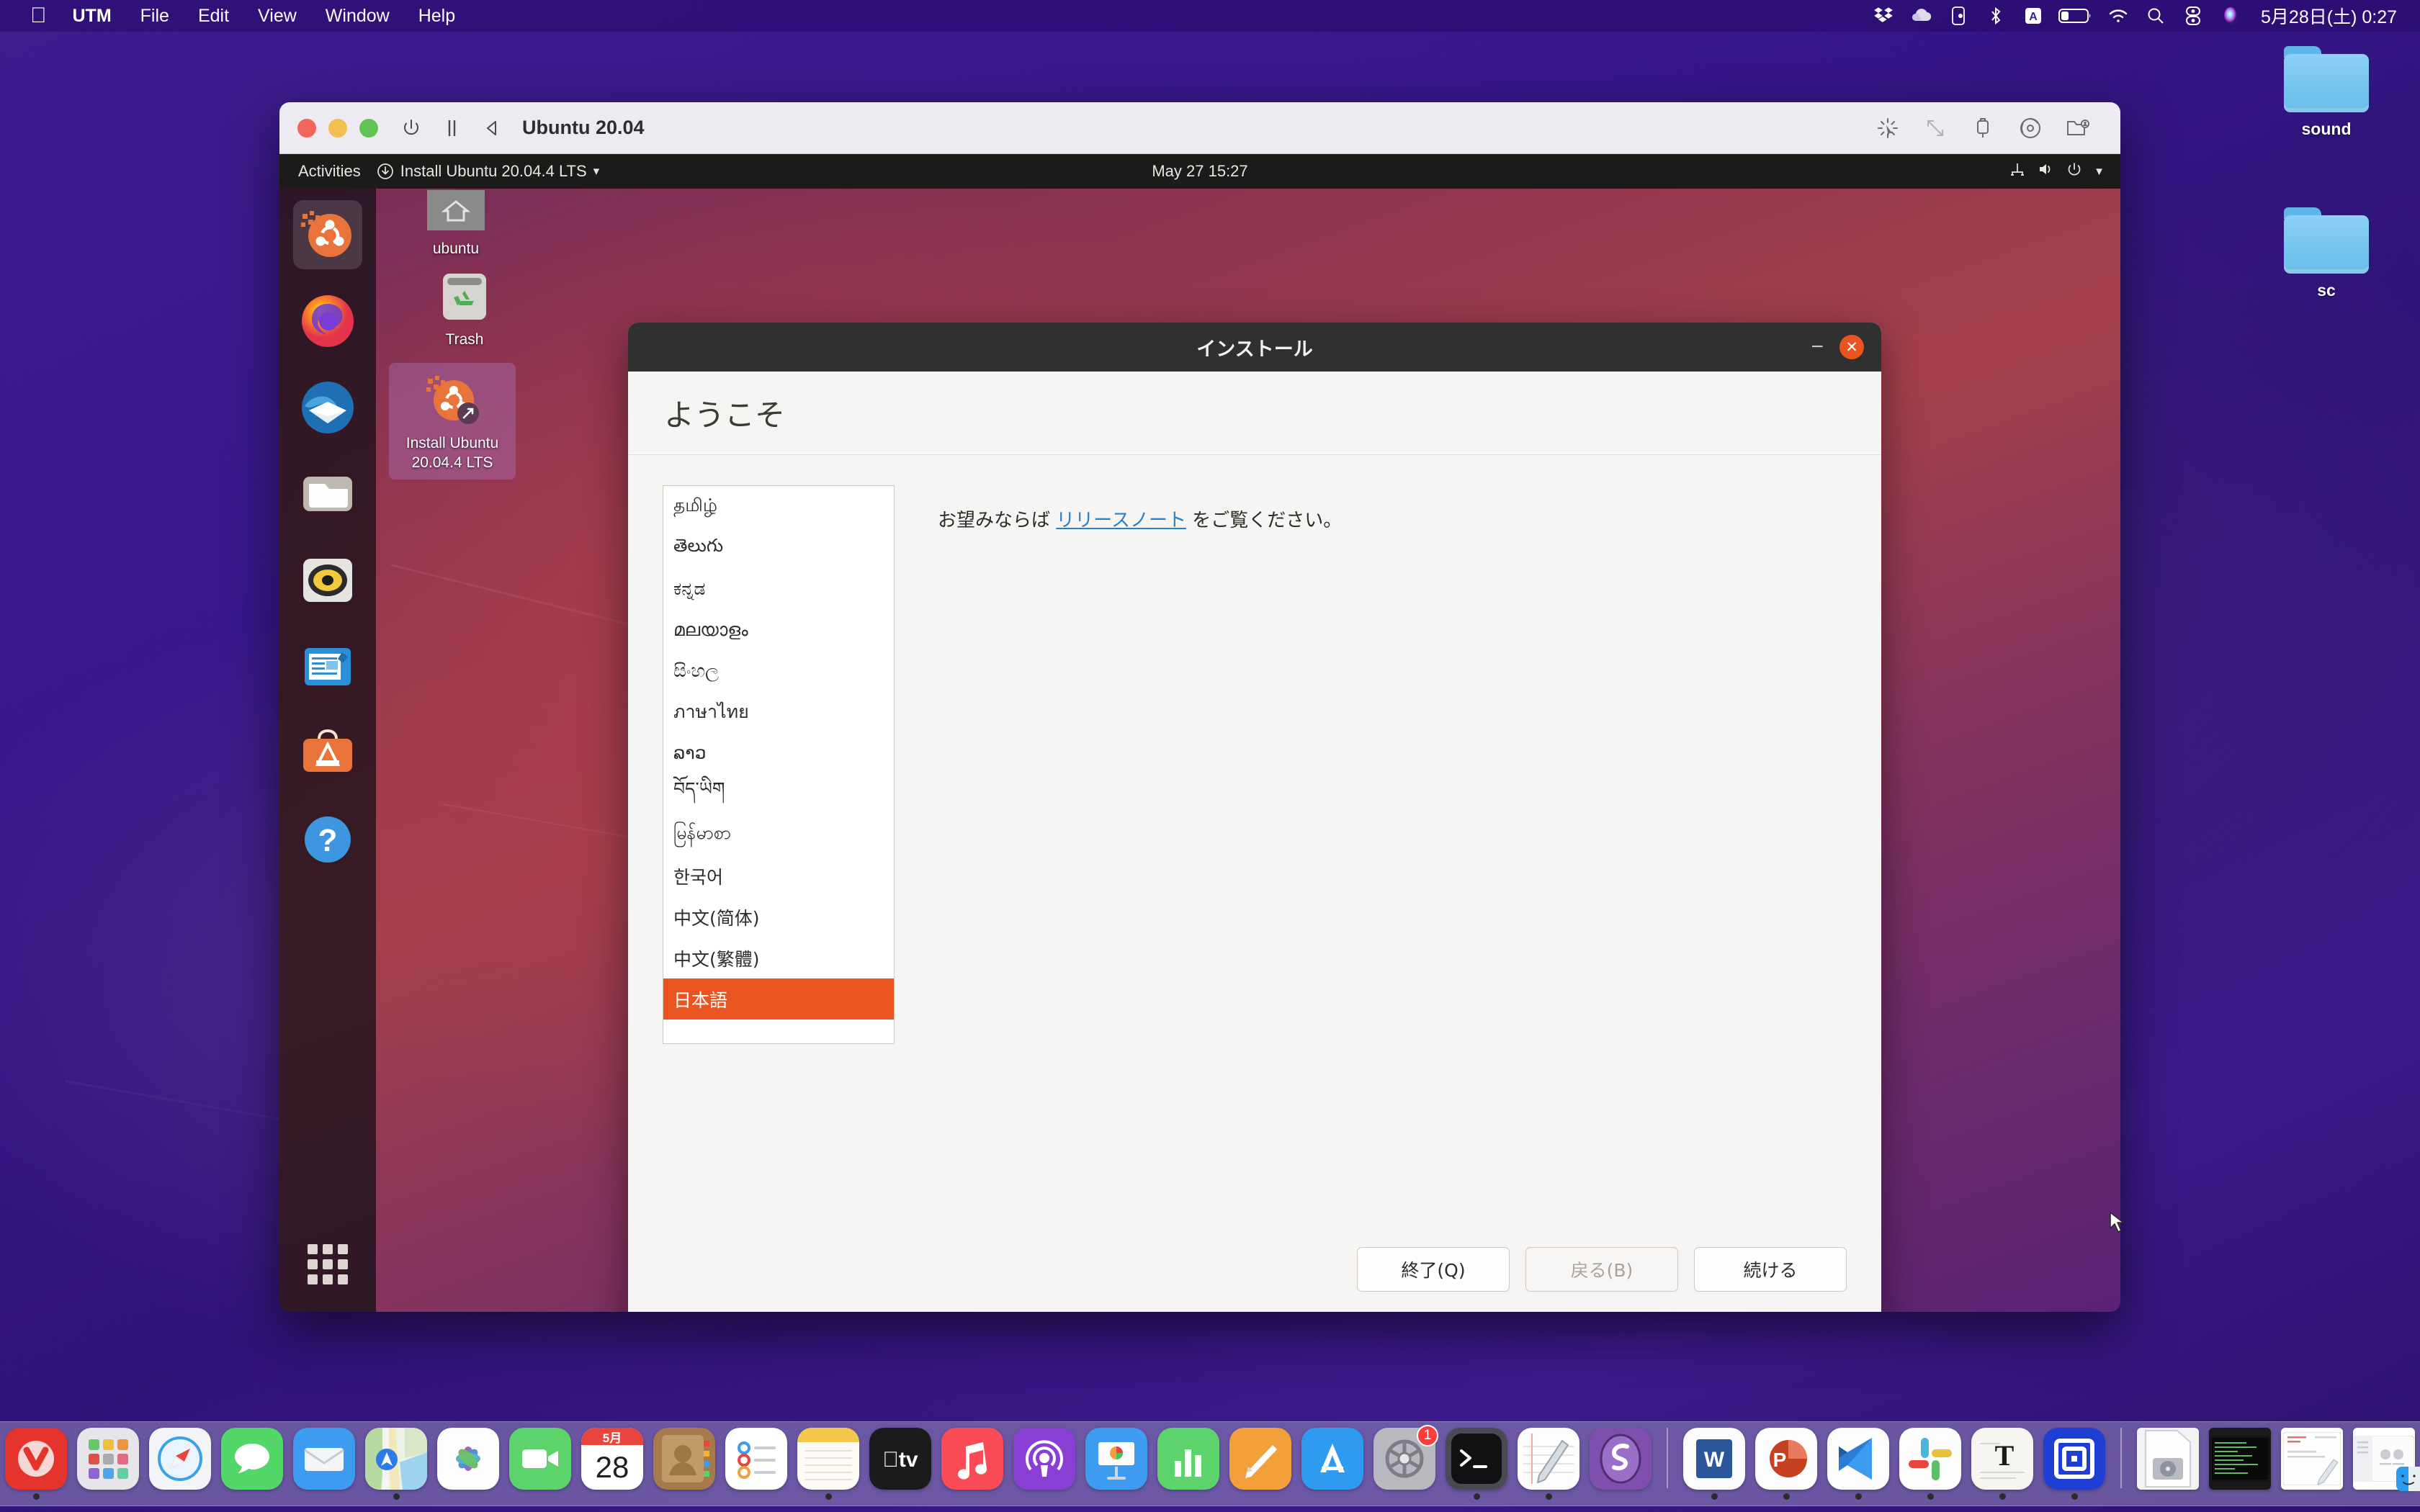 The height and width of the screenshot is (1512, 2420). I want to click on control-center-icon, so click(2193, 16).